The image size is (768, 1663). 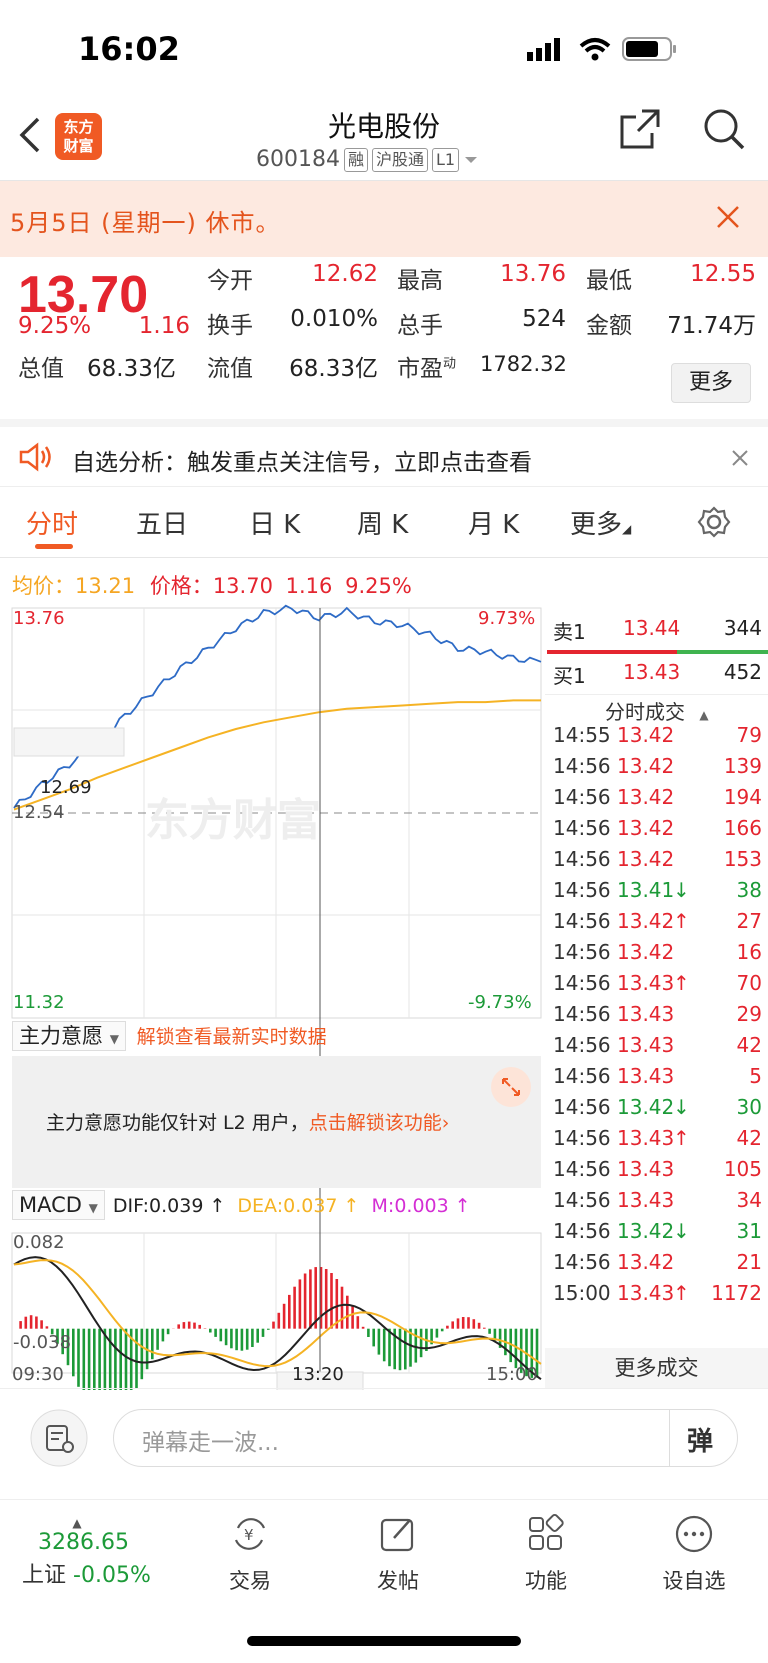 What do you see at coordinates (247, 1121) in the screenshot?
I see `main-force-lock-text: 主力意愿功能仅针对 L2 用户，点击解锁该功能›` at bounding box center [247, 1121].